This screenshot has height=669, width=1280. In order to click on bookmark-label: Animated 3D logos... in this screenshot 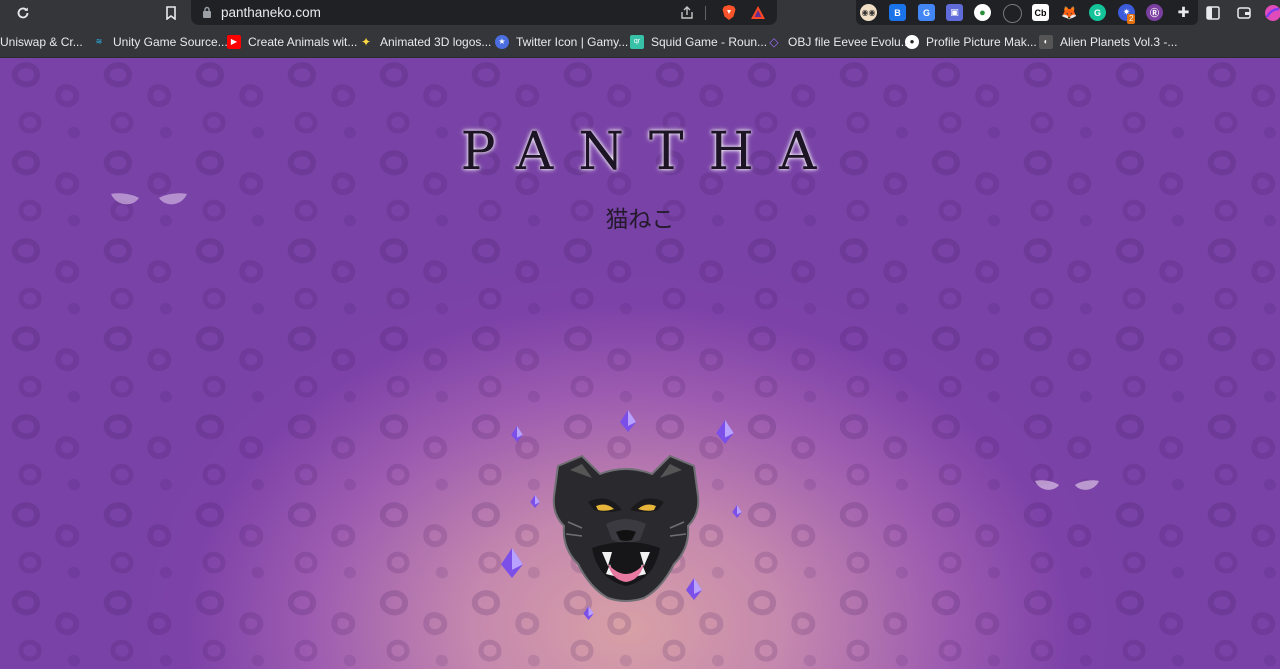, I will do `click(436, 41)`.